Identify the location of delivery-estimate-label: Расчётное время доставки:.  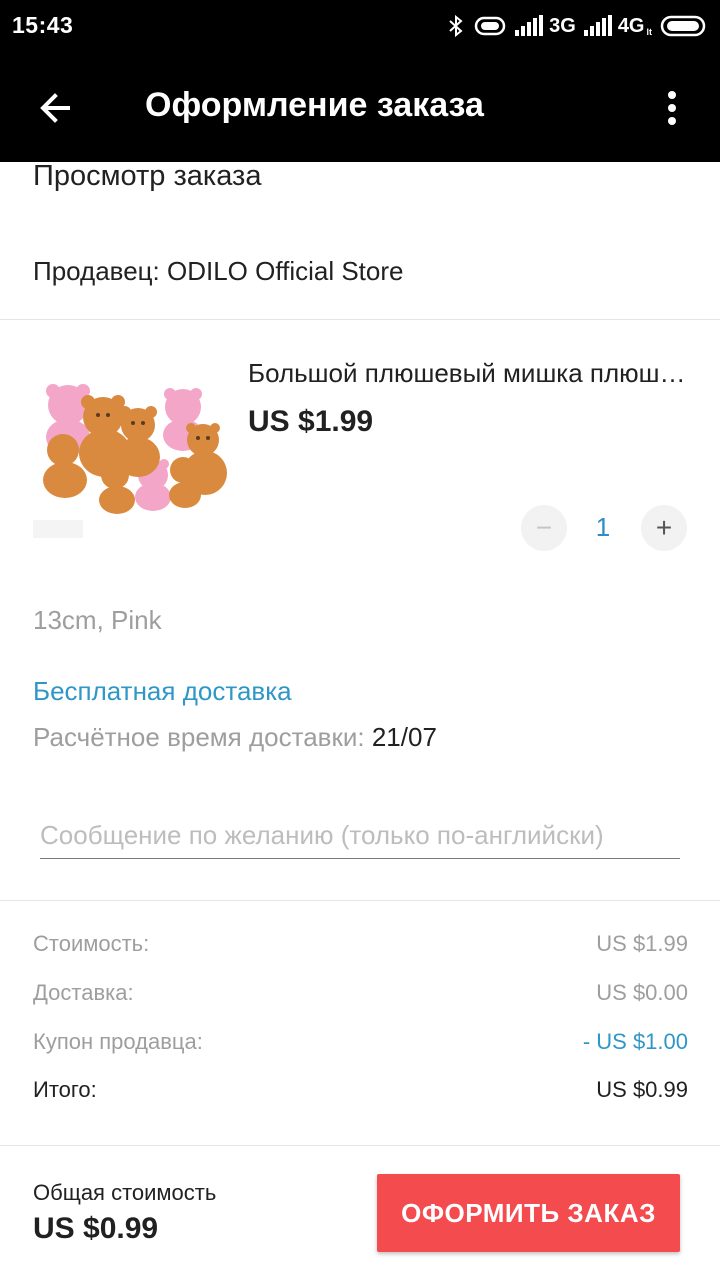
(202, 737).